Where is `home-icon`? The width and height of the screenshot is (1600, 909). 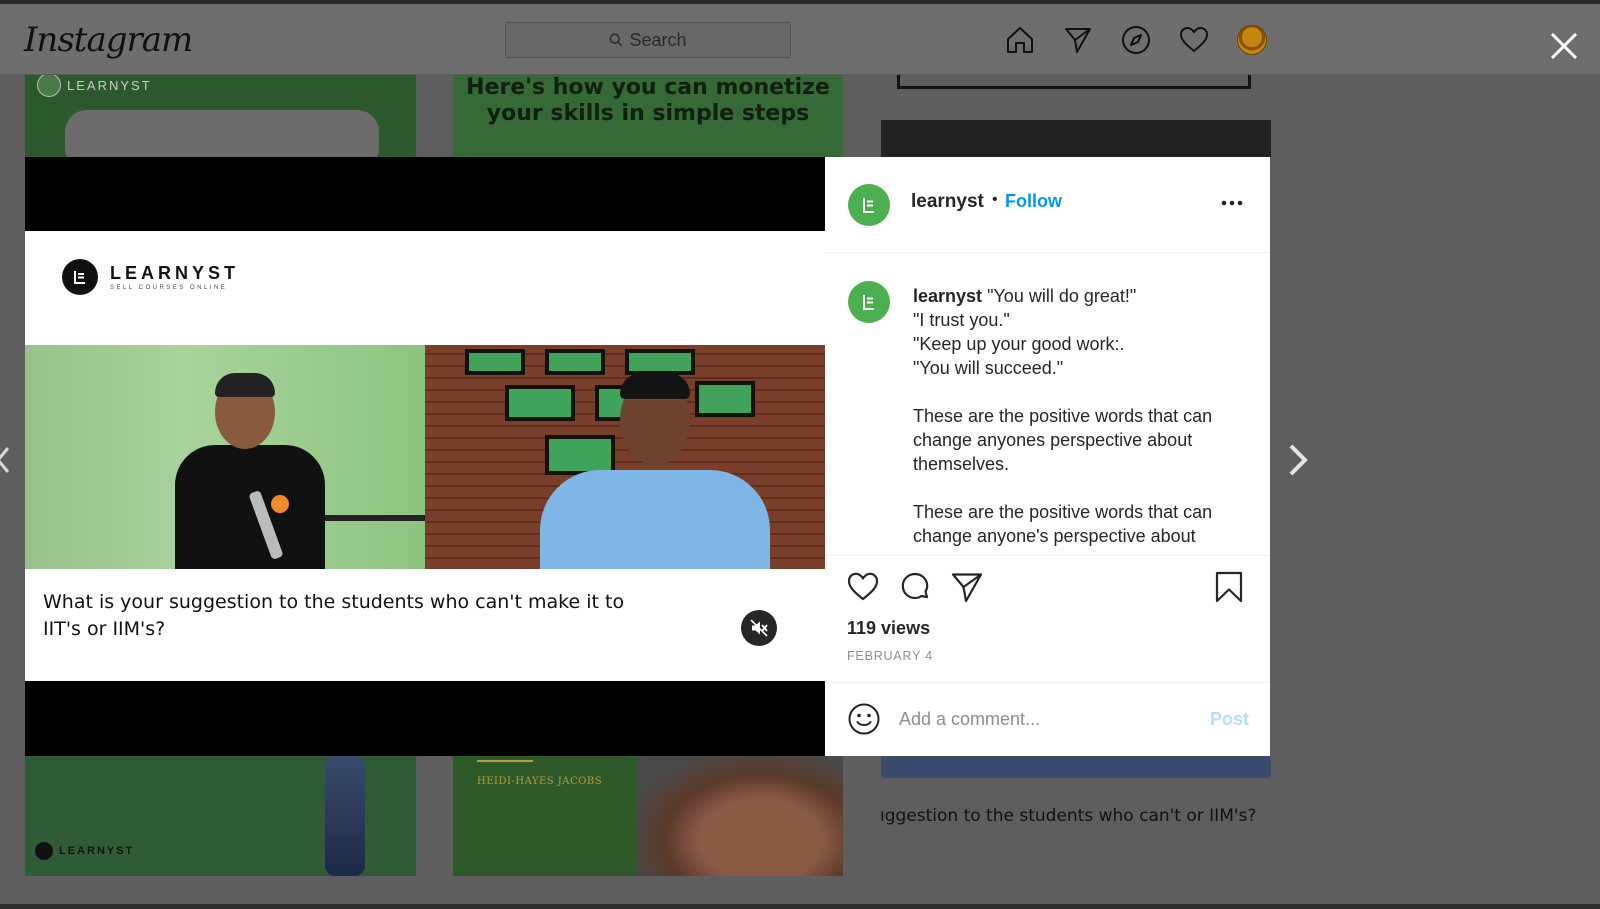 home-icon is located at coordinates (1020, 40).